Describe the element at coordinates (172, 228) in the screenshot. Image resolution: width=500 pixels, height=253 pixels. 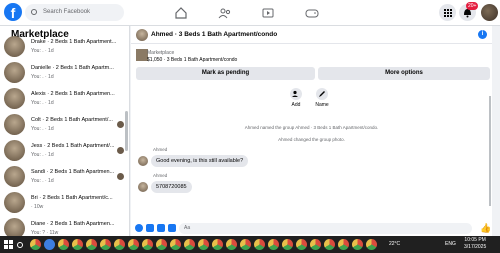
I see `gif-icon` at that location.